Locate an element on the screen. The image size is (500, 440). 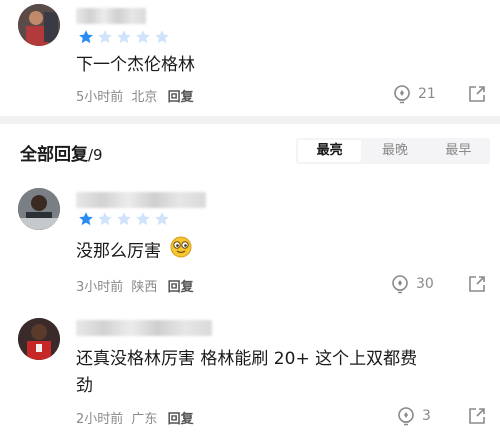
sort-tabs: 最亮 最晚 最早 is located at coordinates (393, 151).